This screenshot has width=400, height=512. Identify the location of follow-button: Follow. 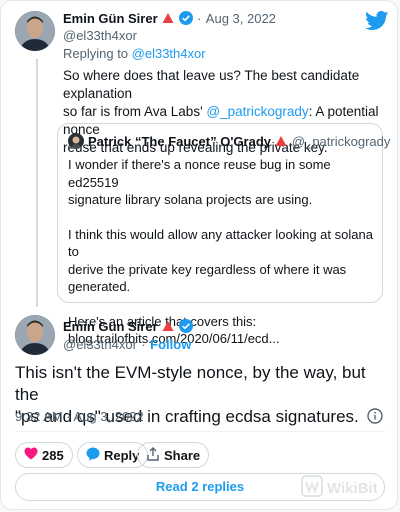
(170, 344).